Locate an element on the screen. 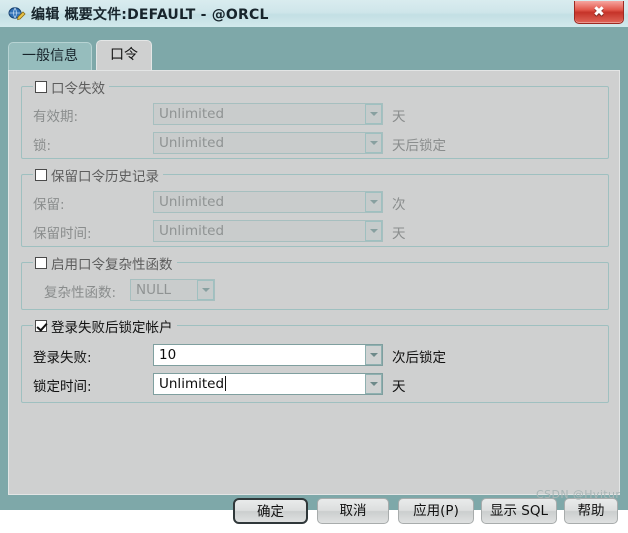 This screenshot has height=533, width=628. input-lock-time: Unlimited is located at coordinates (268, 384).